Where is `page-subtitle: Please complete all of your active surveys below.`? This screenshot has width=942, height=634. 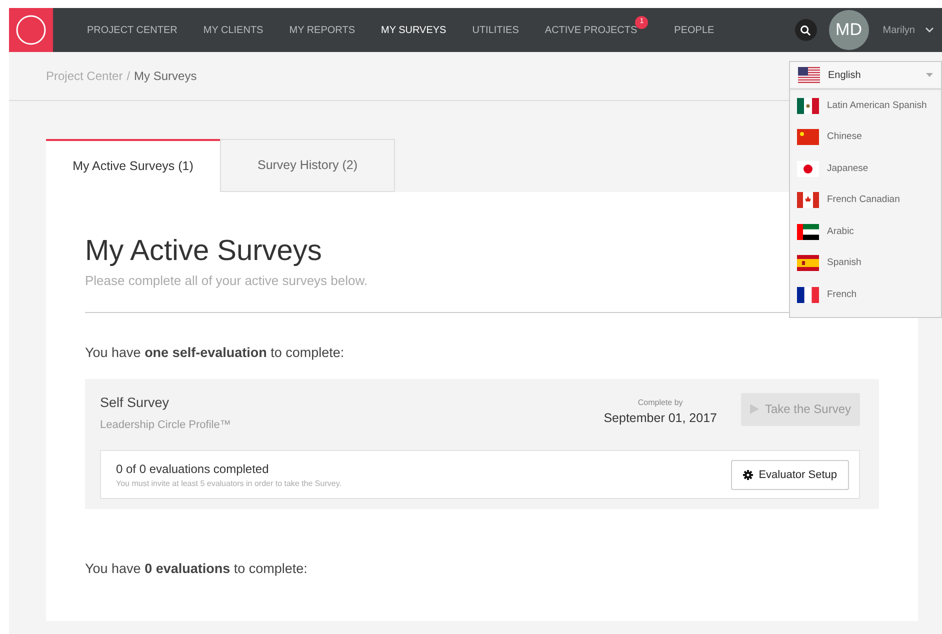 page-subtitle: Please complete all of your active surveys below. is located at coordinates (227, 281).